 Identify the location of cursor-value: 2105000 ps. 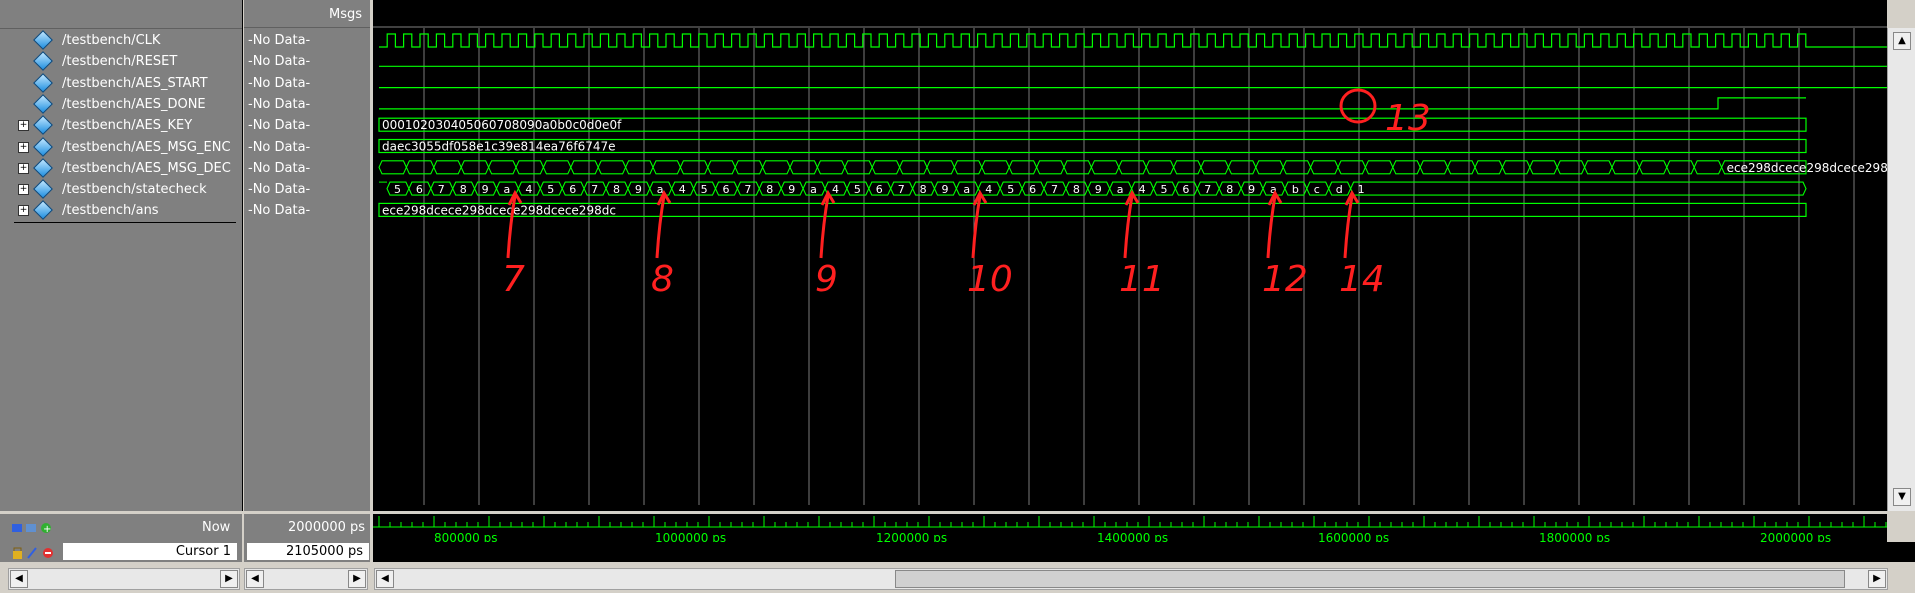
(324, 551).